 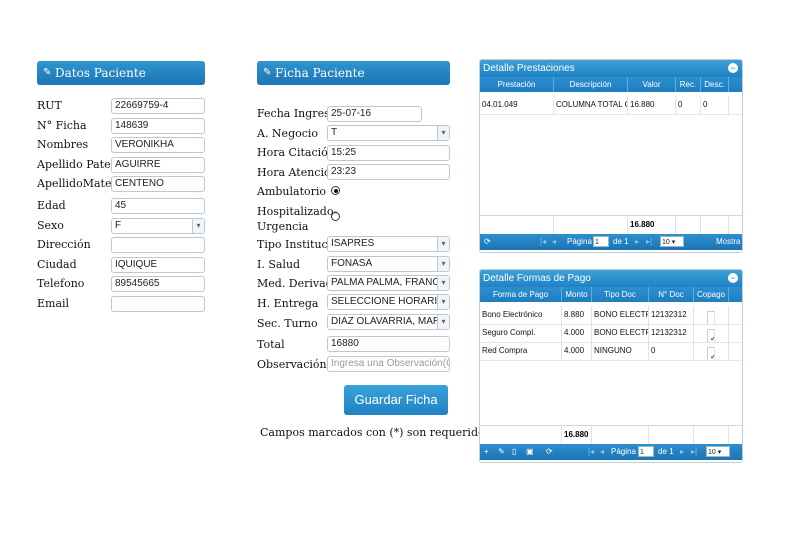 I want to click on tipo-cell: BONO ELECTRO, so click(x=620, y=315).